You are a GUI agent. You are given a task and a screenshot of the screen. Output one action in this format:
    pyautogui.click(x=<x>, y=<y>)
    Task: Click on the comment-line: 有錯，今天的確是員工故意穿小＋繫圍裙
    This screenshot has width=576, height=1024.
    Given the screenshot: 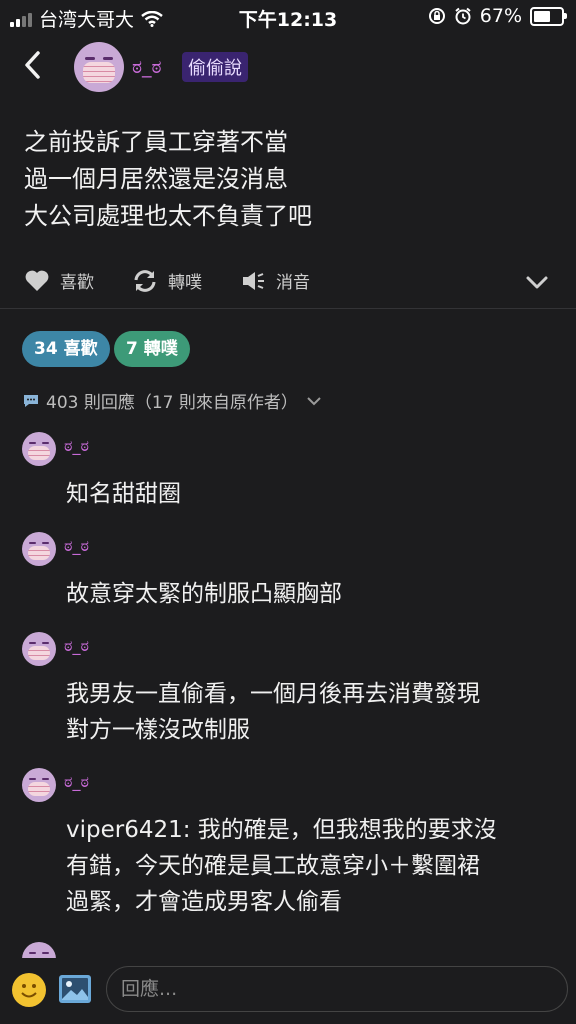 What is the action you would take?
    pyautogui.click(x=273, y=866)
    